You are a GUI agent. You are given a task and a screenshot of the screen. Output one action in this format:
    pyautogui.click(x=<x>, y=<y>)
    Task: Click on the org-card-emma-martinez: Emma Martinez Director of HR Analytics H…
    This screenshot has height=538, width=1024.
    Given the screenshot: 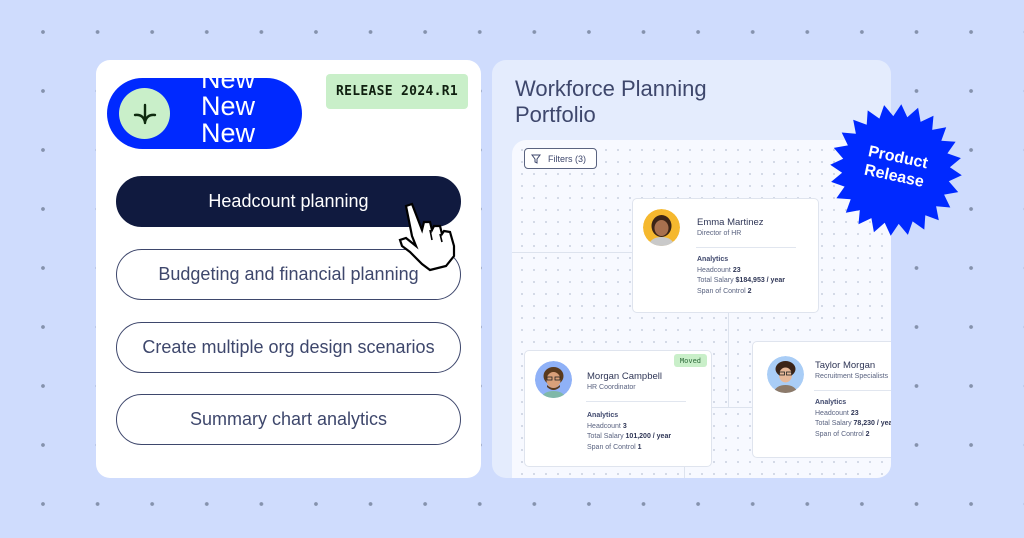 What is the action you would take?
    pyautogui.click(x=725, y=255)
    